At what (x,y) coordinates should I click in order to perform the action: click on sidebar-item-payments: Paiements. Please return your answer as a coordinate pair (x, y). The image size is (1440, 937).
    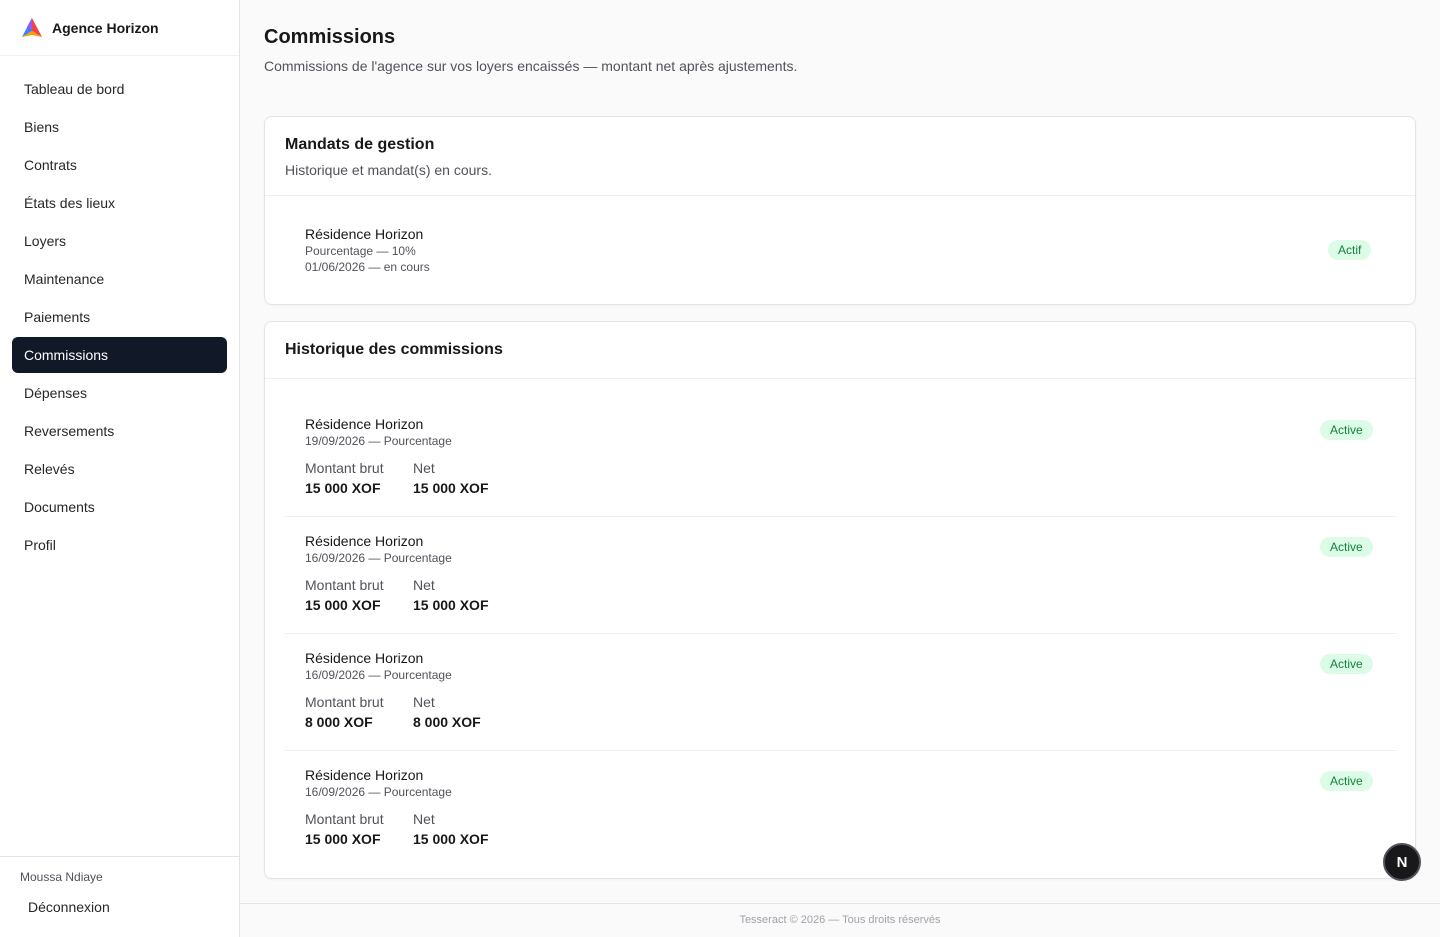
    Looking at the image, I should click on (119, 317).